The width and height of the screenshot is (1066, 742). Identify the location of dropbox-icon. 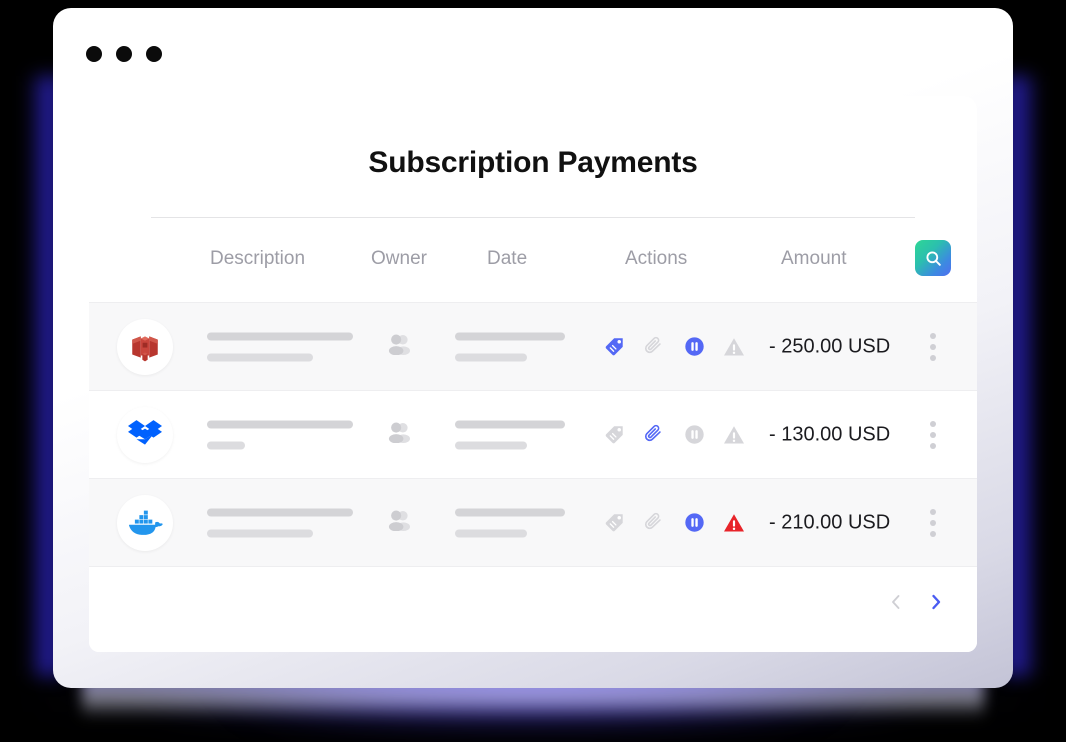
(145, 434).